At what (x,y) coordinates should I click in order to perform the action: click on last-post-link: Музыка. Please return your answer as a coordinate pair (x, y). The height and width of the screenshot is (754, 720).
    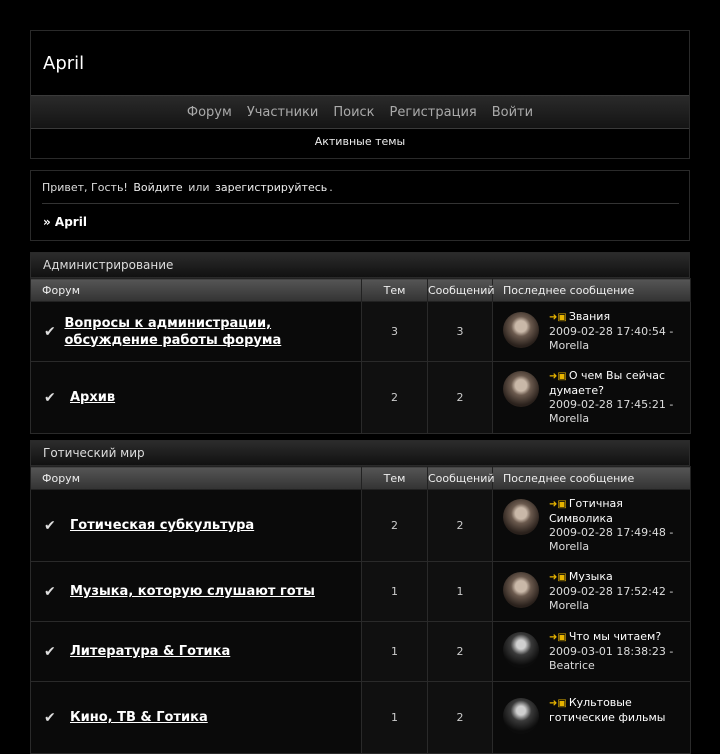
    Looking at the image, I should click on (591, 576).